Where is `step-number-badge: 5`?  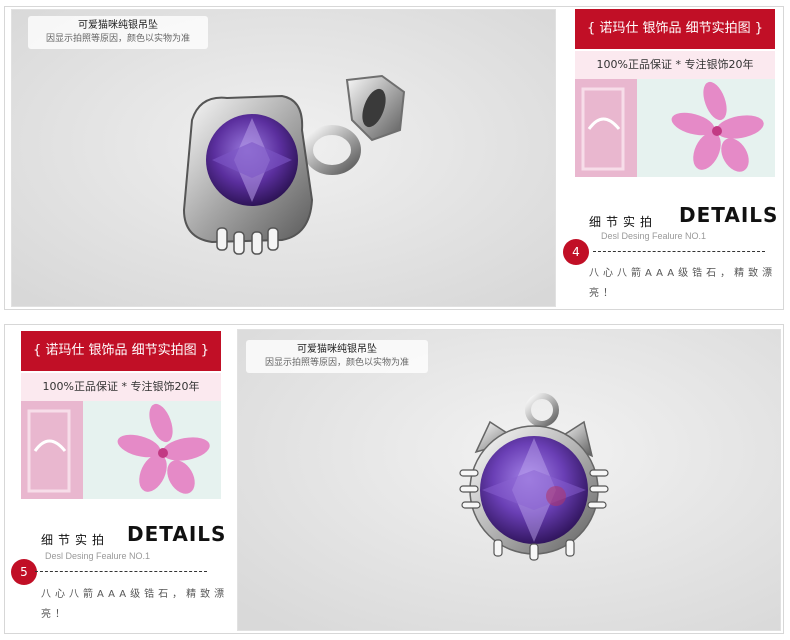 step-number-badge: 5 is located at coordinates (24, 572).